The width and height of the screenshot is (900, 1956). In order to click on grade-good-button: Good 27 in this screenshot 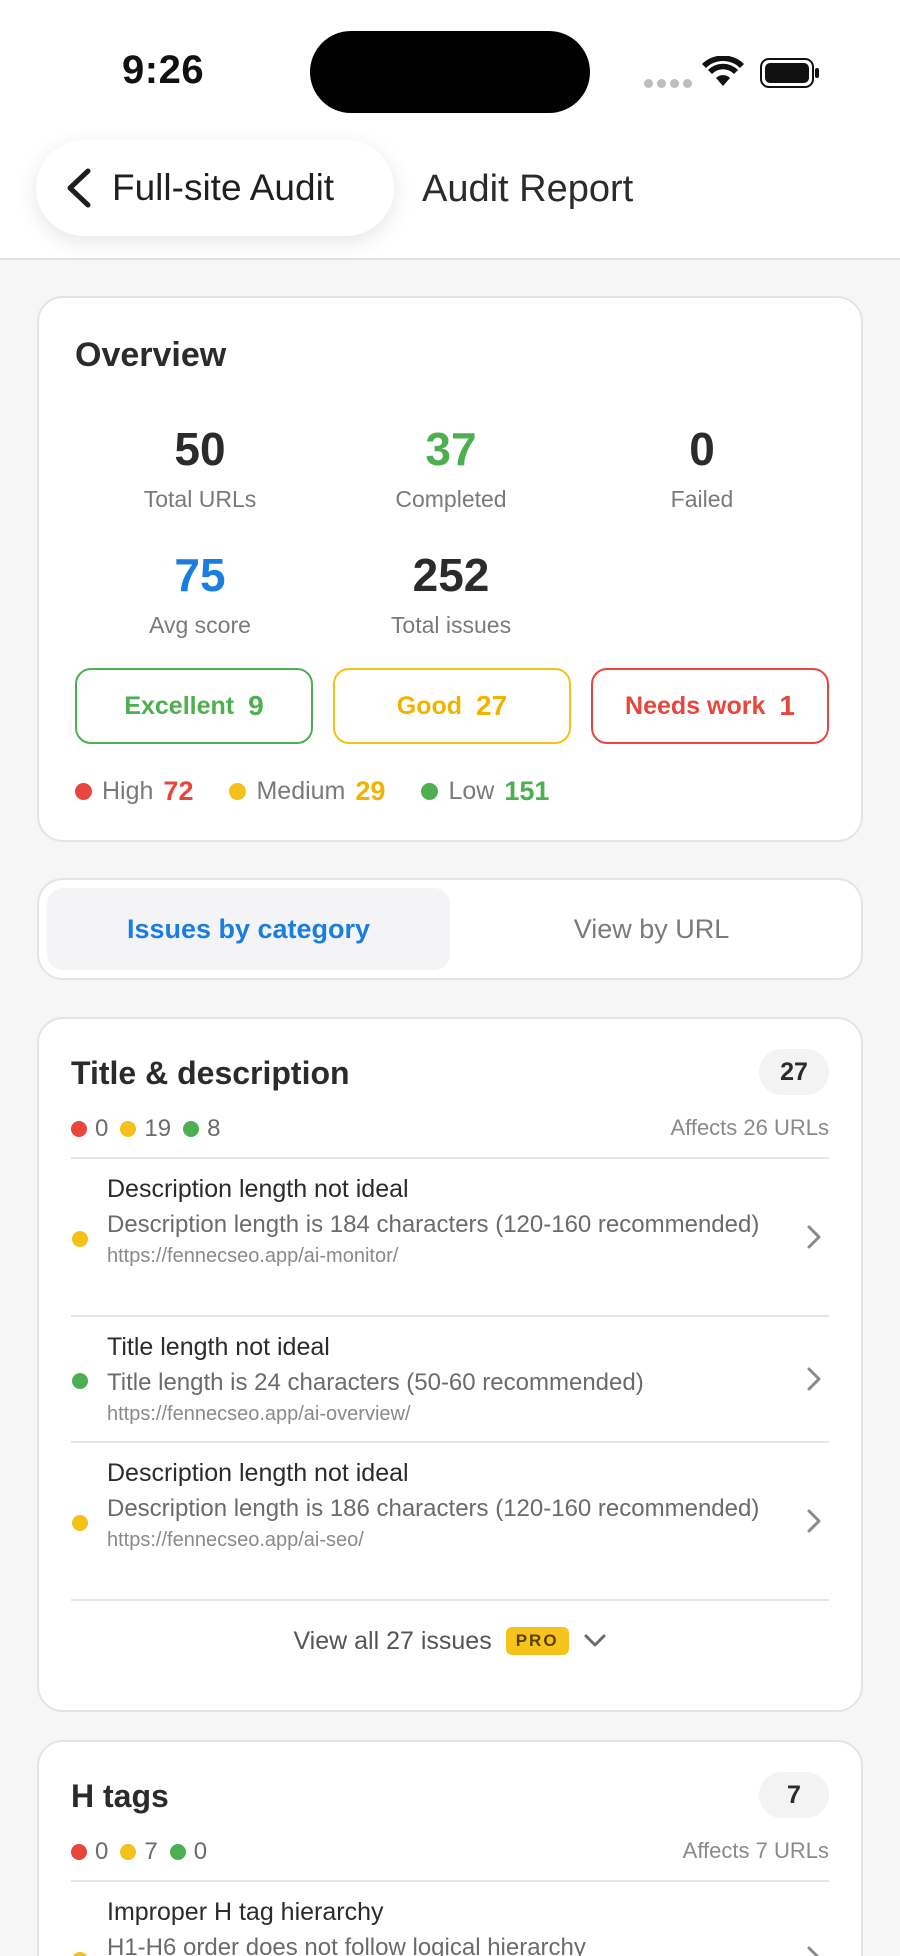, I will do `click(452, 706)`.